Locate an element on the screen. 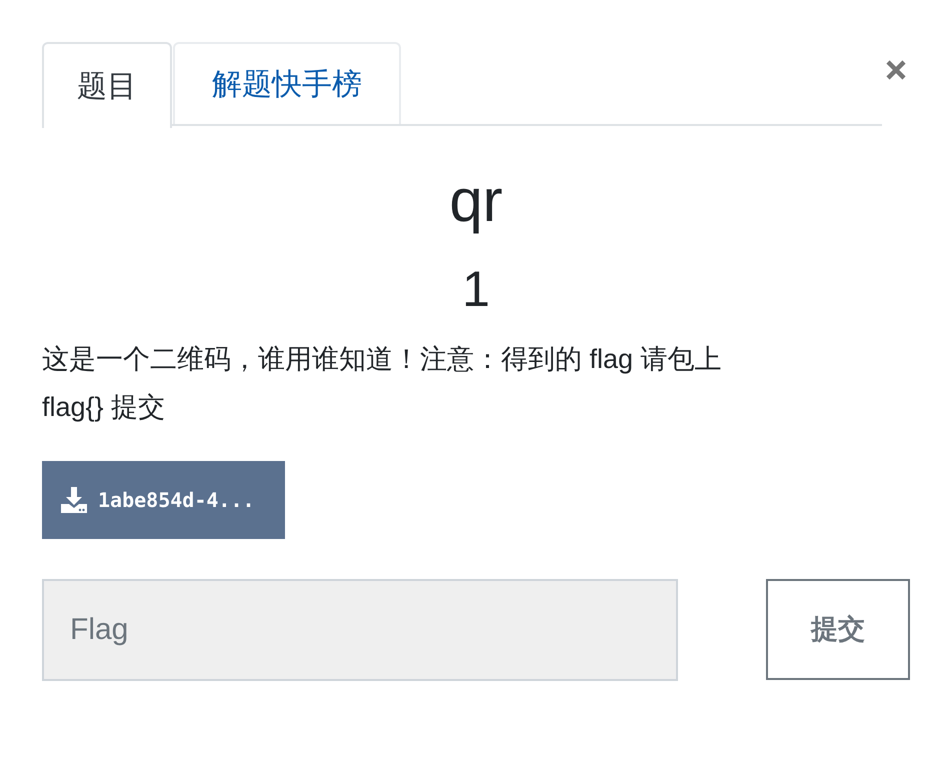 Image resolution: width=952 pixels, height=764 pixels. flag-input: Flag is located at coordinates (360, 630).